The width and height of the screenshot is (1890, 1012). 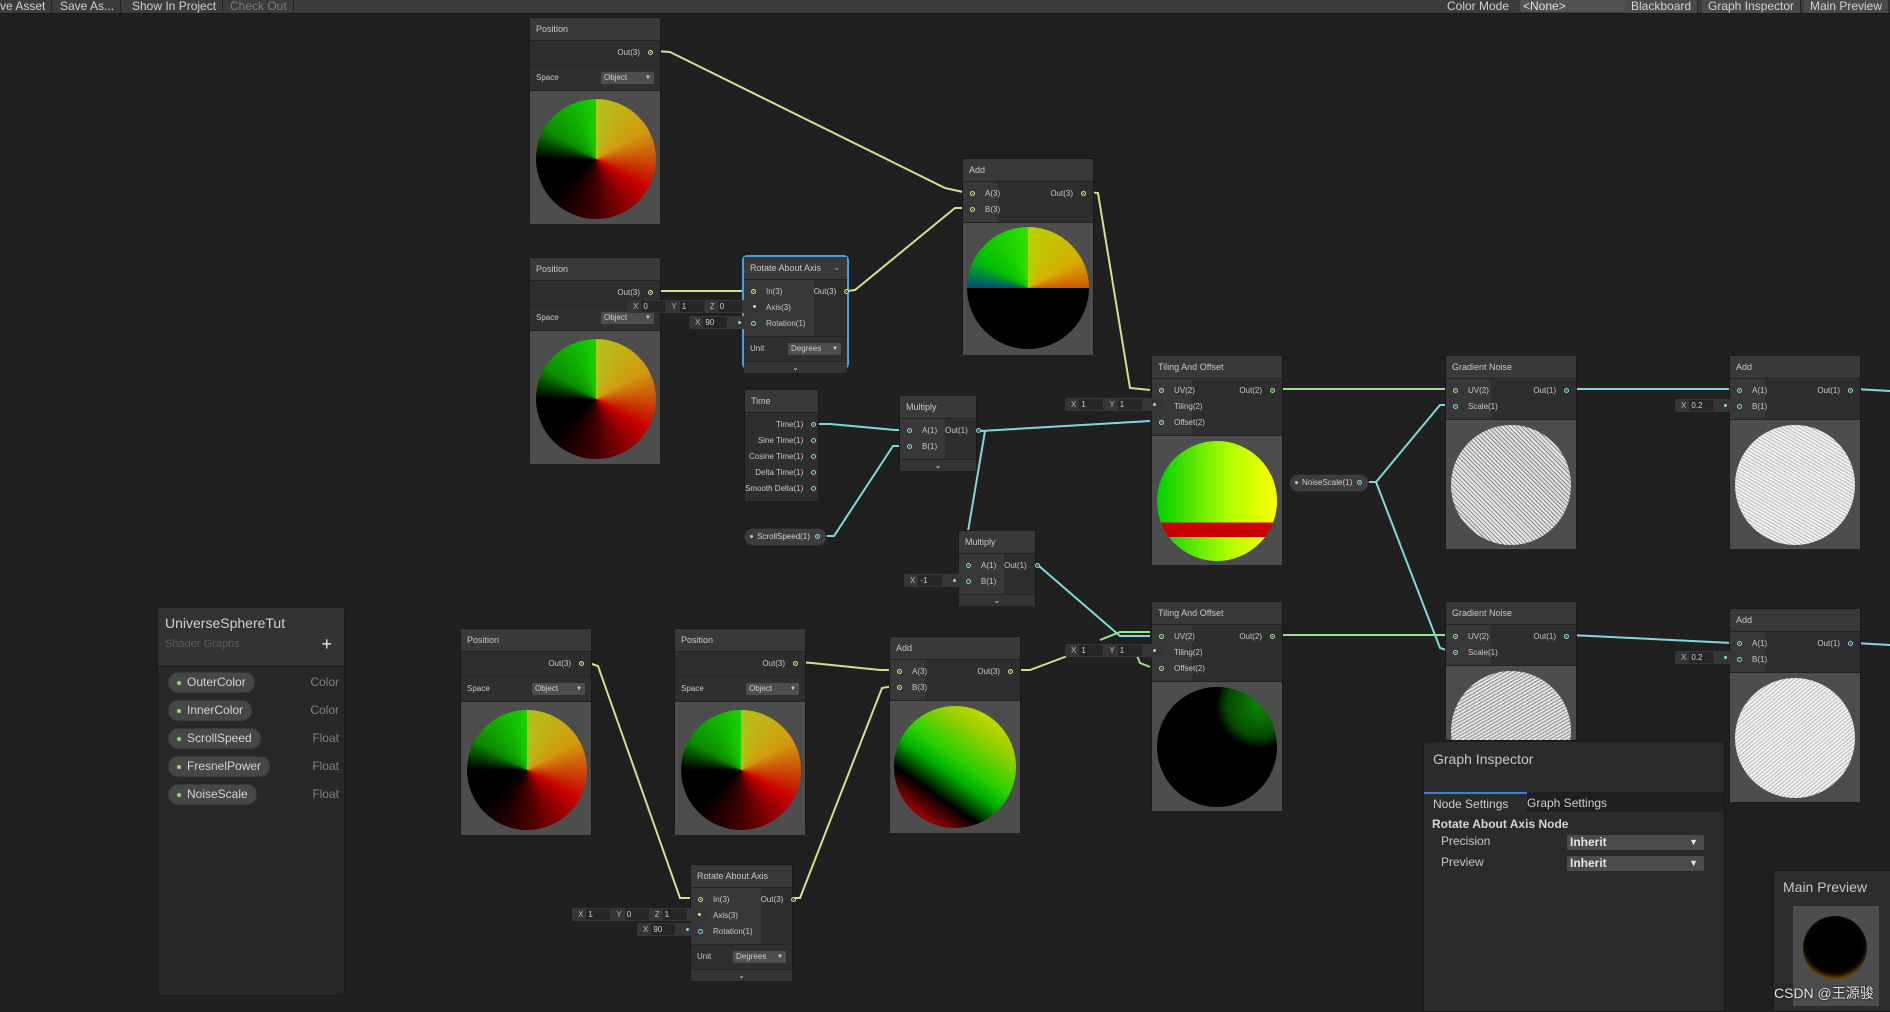 I want to click on axis-z-input: 1, so click(x=674, y=914).